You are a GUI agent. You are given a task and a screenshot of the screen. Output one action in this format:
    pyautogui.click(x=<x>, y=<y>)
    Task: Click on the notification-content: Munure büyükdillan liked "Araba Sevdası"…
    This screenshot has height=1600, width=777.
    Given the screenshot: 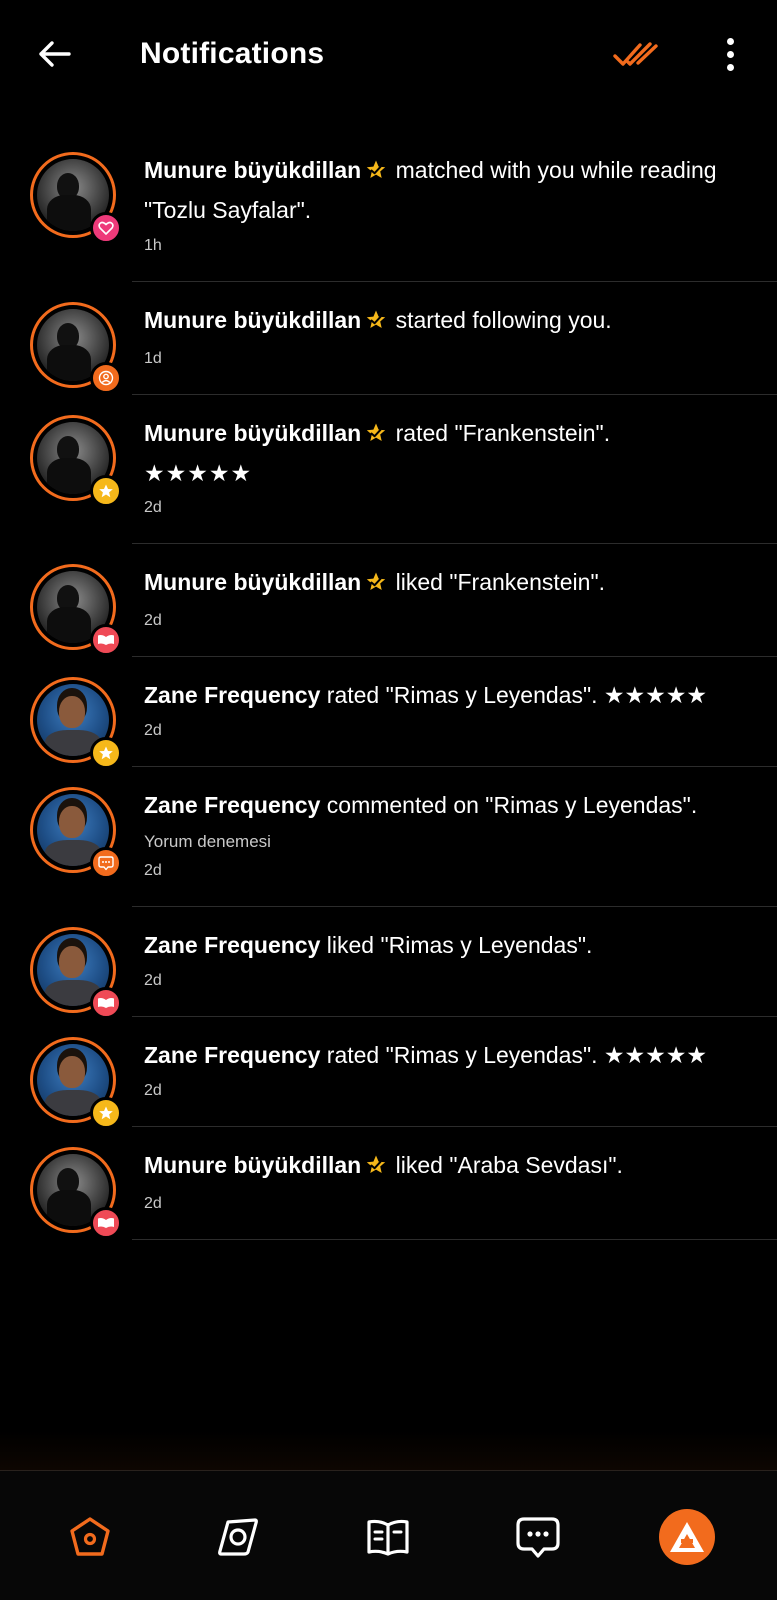 What is the action you would take?
    pyautogui.click(x=454, y=1183)
    